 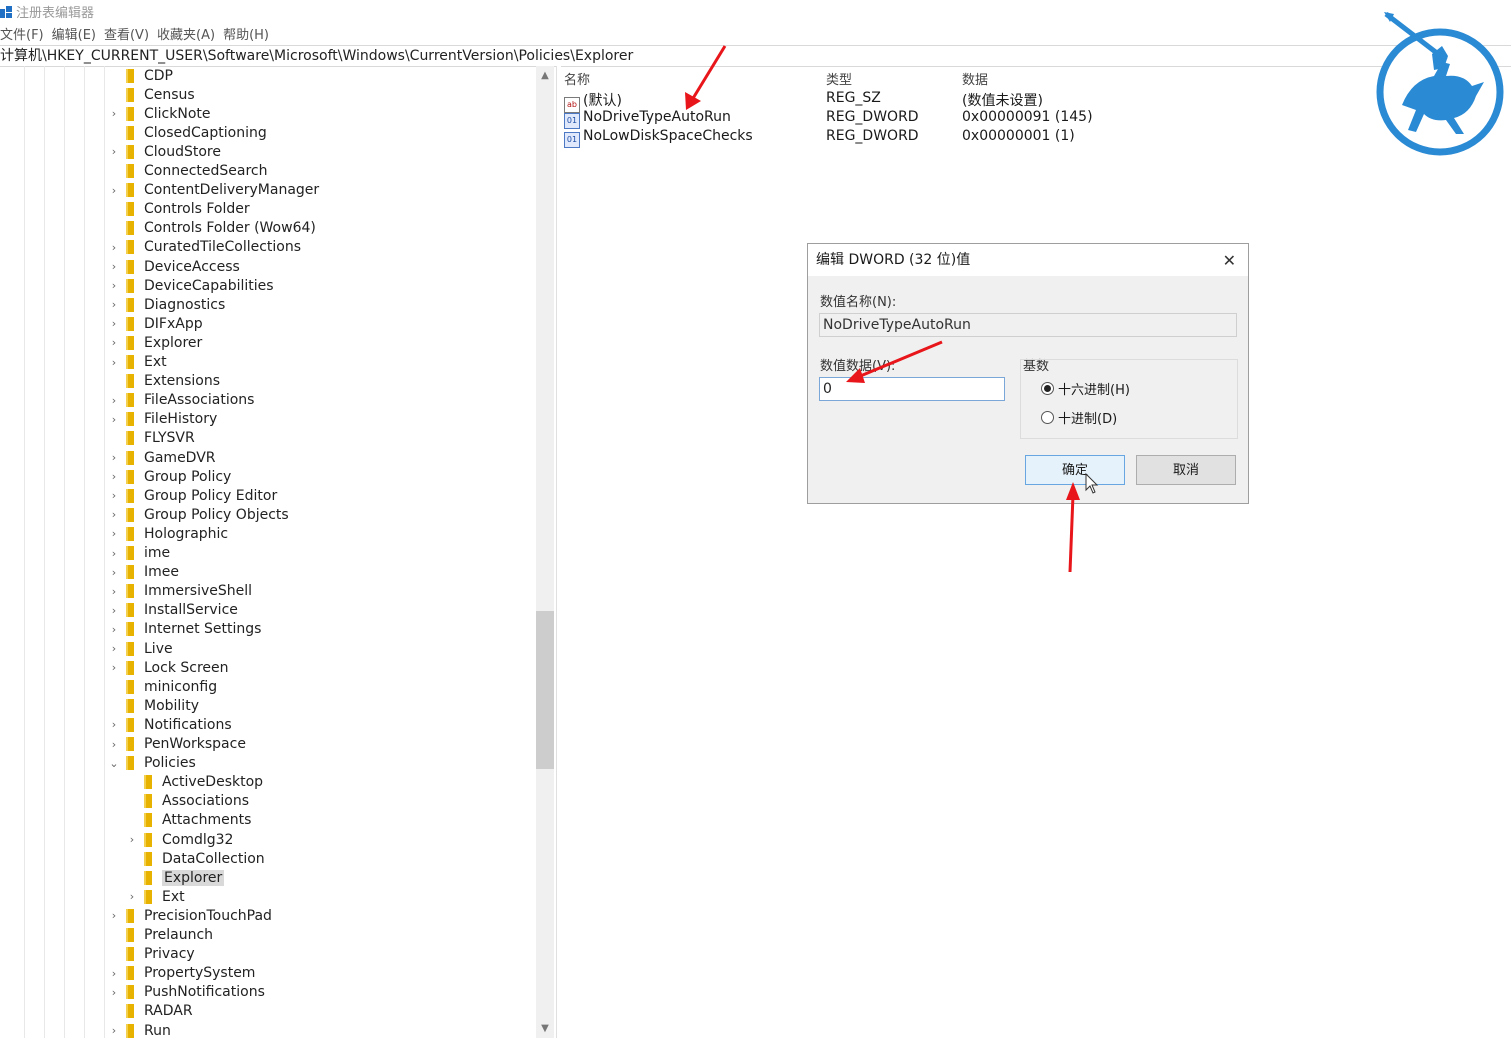 What do you see at coordinates (180, 591) in the screenshot?
I see `tree-node: › ImmersiveShell` at bounding box center [180, 591].